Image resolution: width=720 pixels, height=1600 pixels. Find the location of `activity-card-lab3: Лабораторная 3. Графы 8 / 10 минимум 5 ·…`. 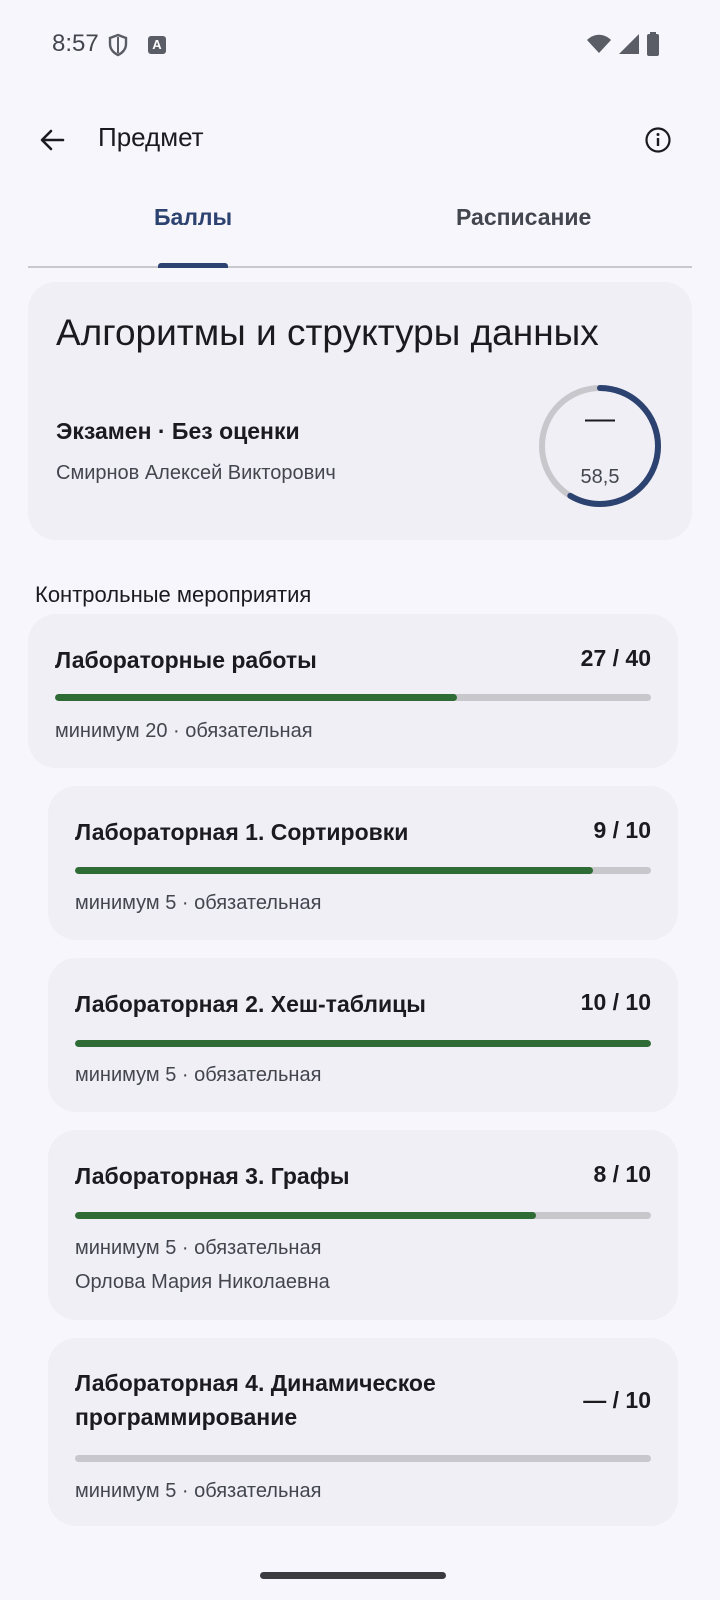

activity-card-lab3: Лабораторная 3. Графы 8 / 10 минимум 5 ·… is located at coordinates (363, 1225).